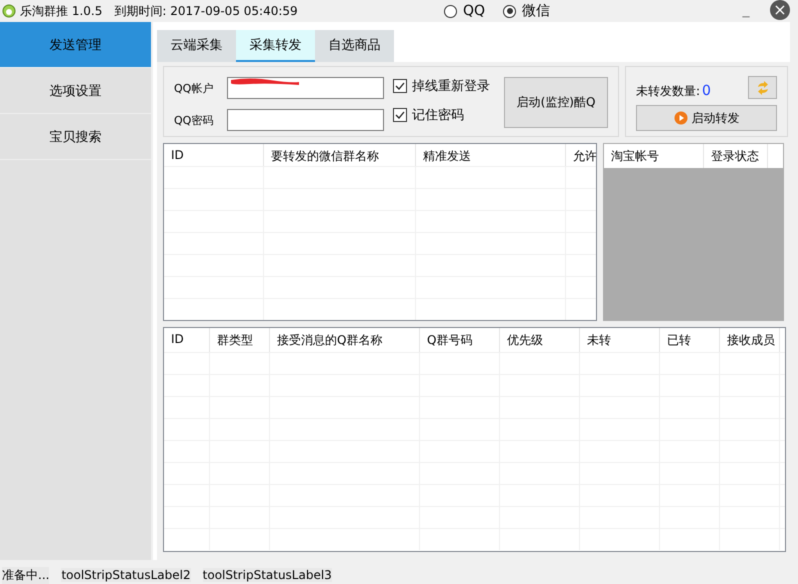  What do you see at coordinates (441, 115) in the screenshot?
I see `checkbox: 记住密码` at bounding box center [441, 115].